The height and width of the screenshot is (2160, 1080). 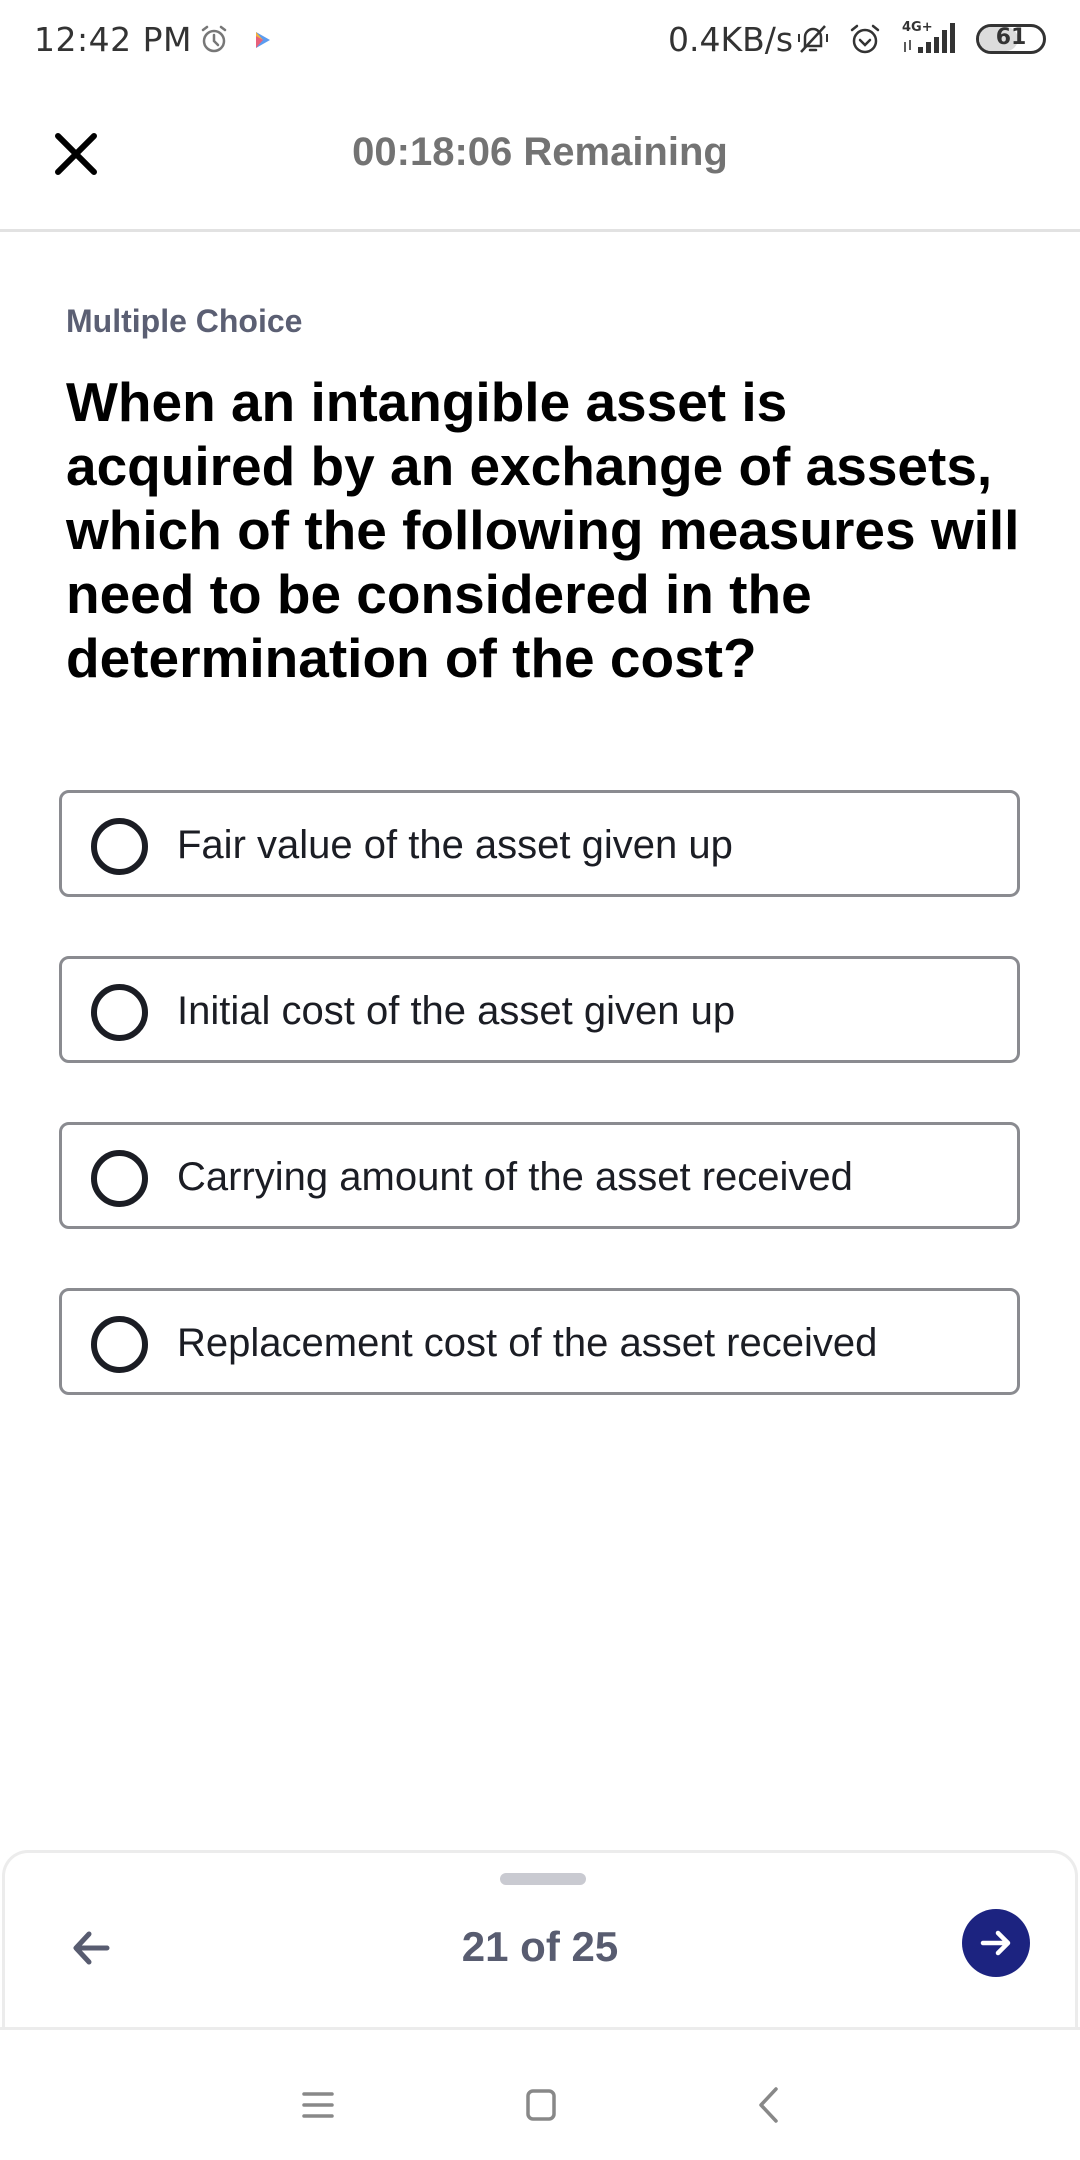 What do you see at coordinates (540, 38) in the screenshot?
I see `status-bar: 12:42 PM 0.4KB/s 4G+ 61` at bounding box center [540, 38].